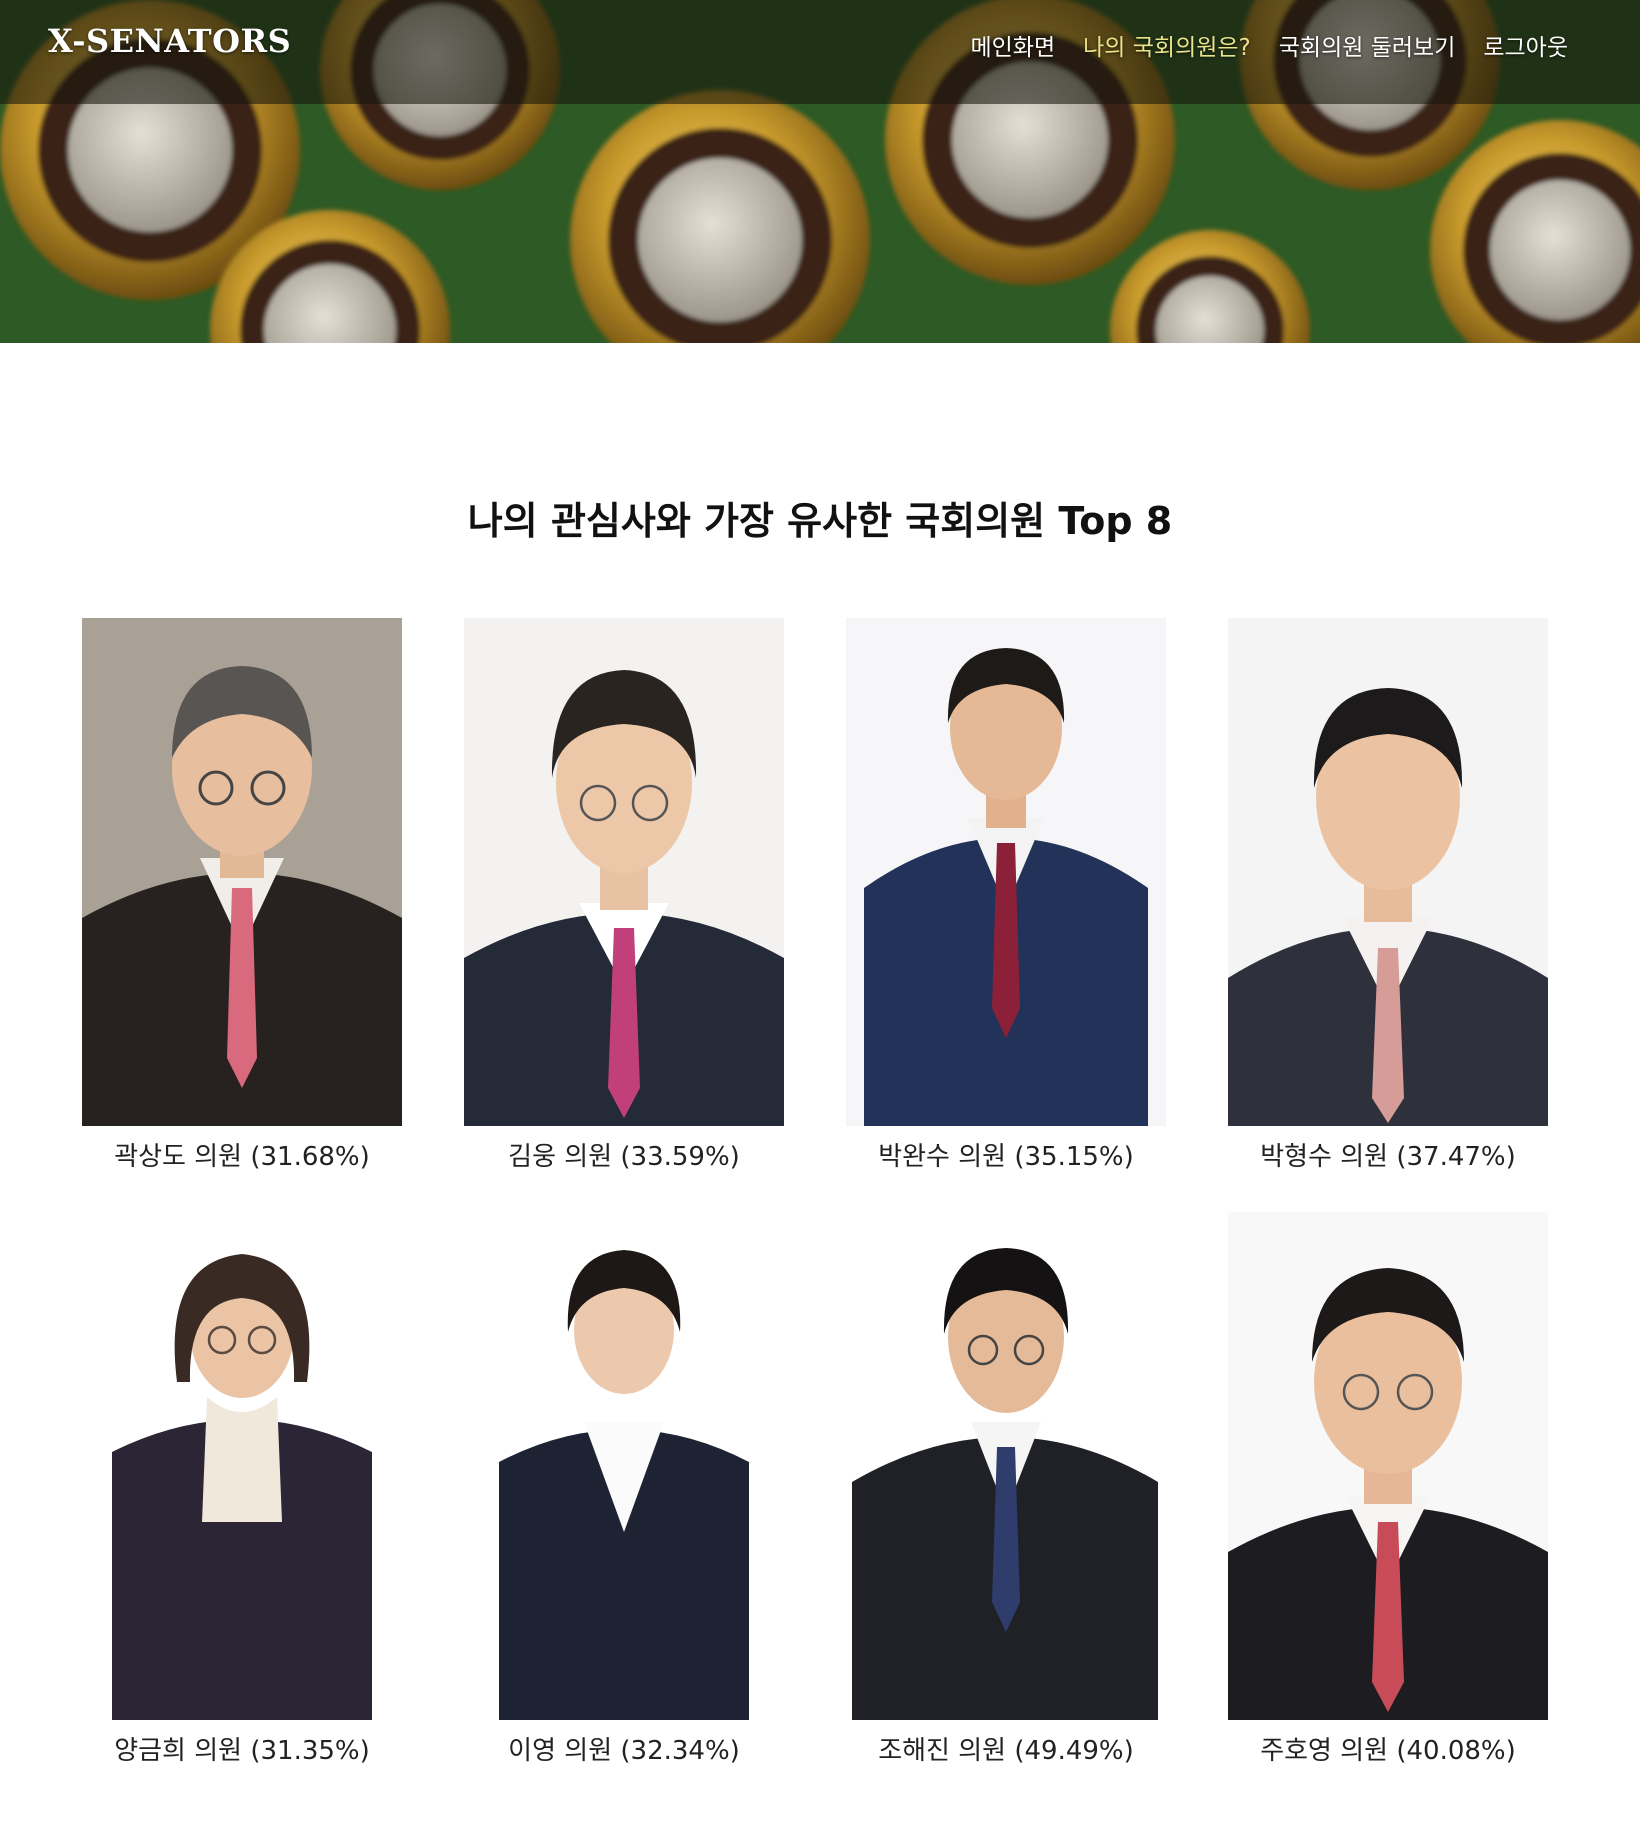 This screenshot has height=1828, width=1640. Describe the element at coordinates (1388, 1748) in the screenshot. I see `senator-label: 주호영 의원 (40.08%)` at that location.